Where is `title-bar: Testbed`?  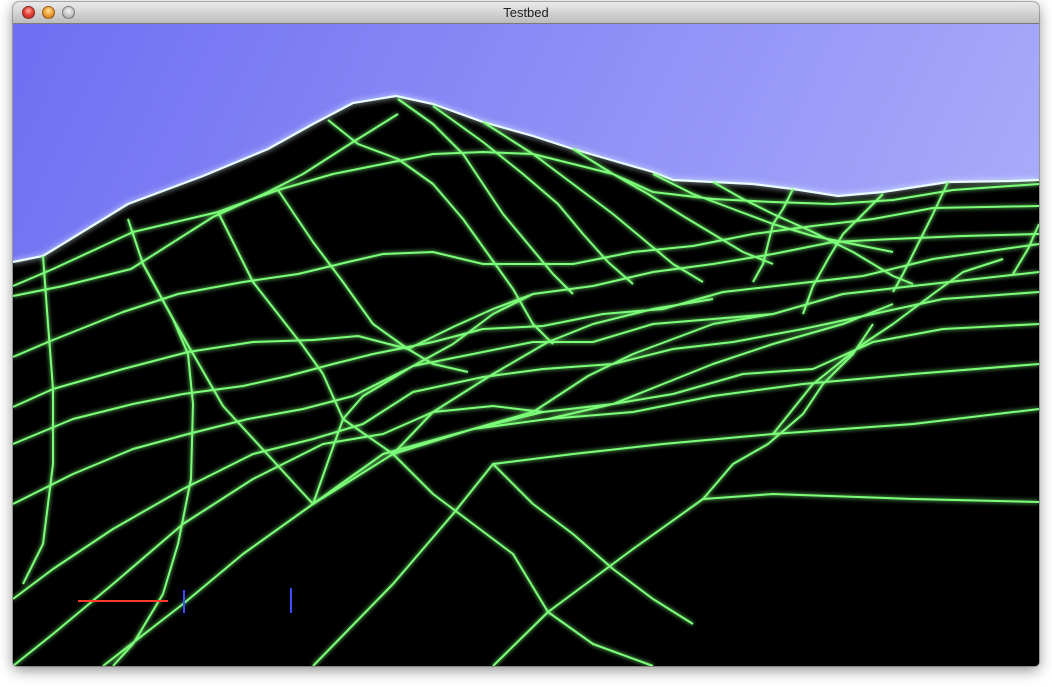
title-bar: Testbed is located at coordinates (526, 13).